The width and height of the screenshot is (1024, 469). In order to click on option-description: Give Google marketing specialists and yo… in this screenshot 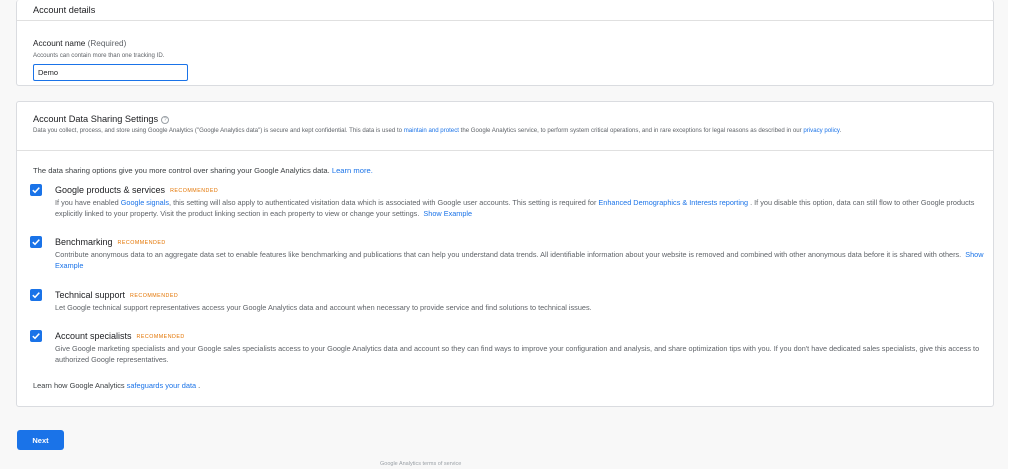, I will do `click(527, 355)`.